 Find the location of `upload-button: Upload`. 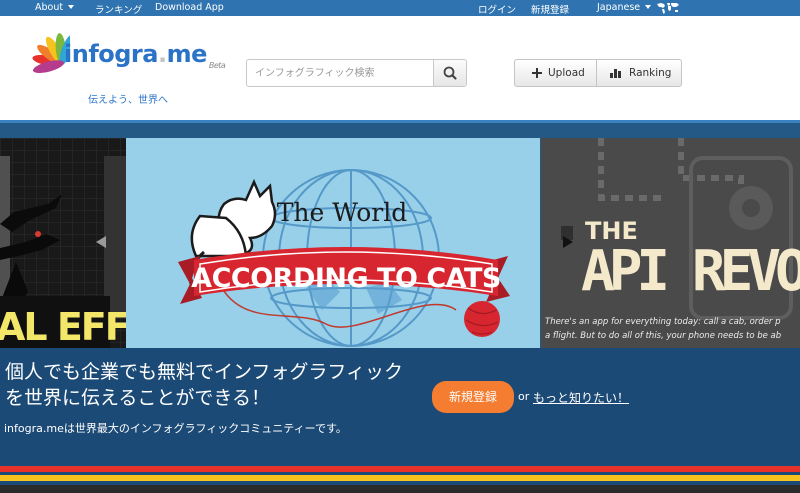

upload-button: Upload is located at coordinates (555, 73).